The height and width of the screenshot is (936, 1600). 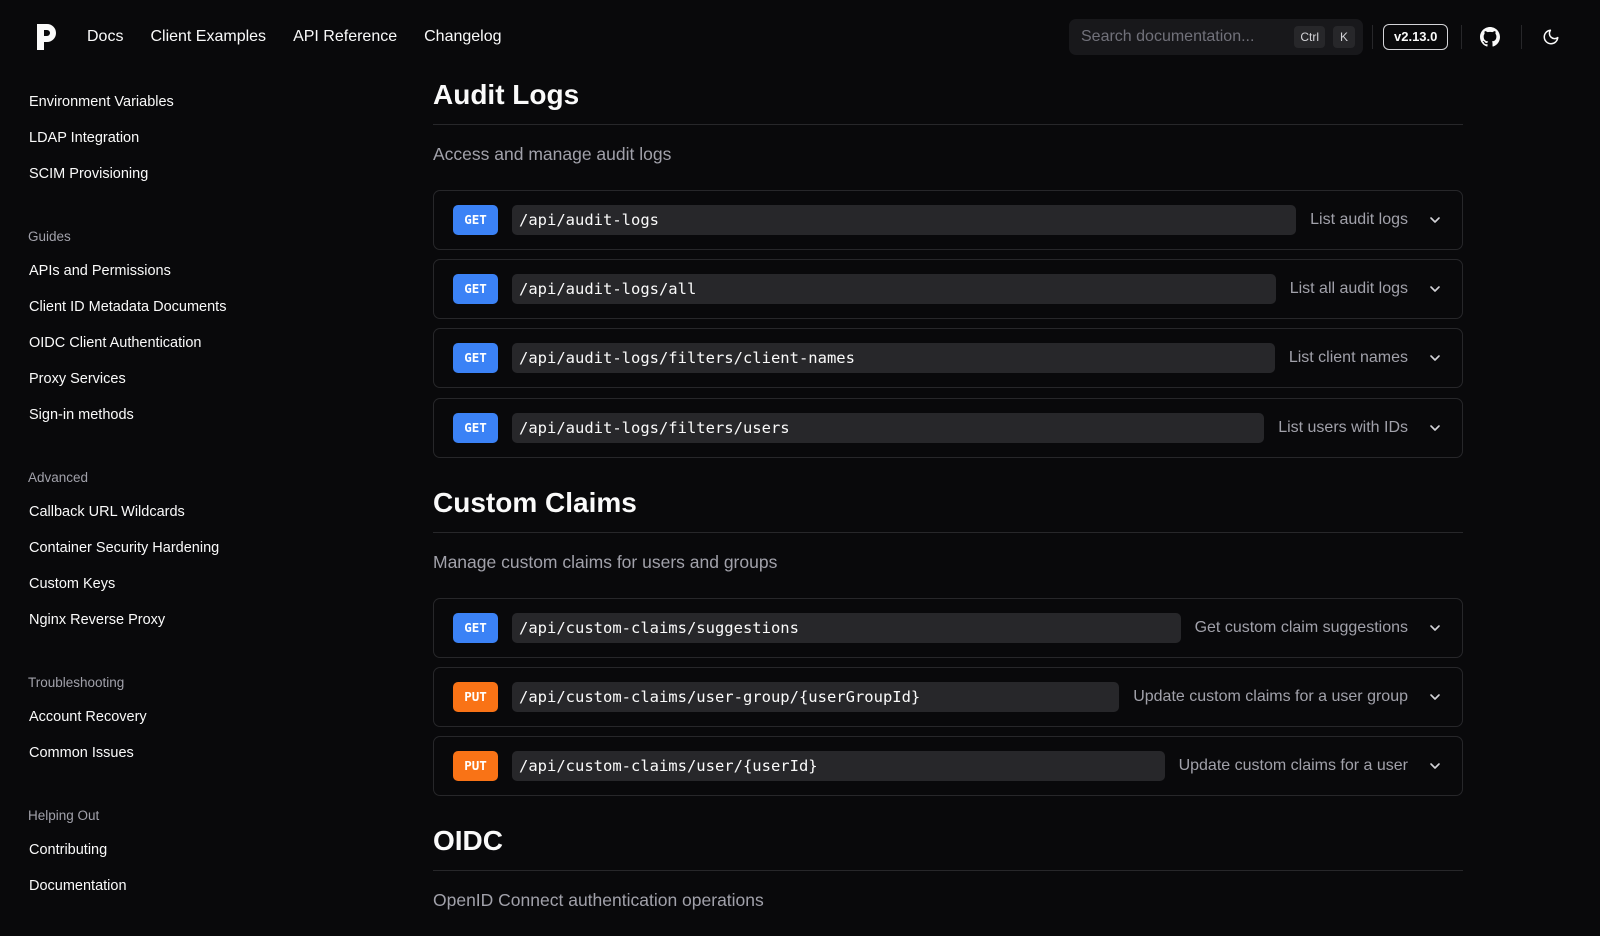 I want to click on nav-link-api-reference: API Reference, so click(x=345, y=37).